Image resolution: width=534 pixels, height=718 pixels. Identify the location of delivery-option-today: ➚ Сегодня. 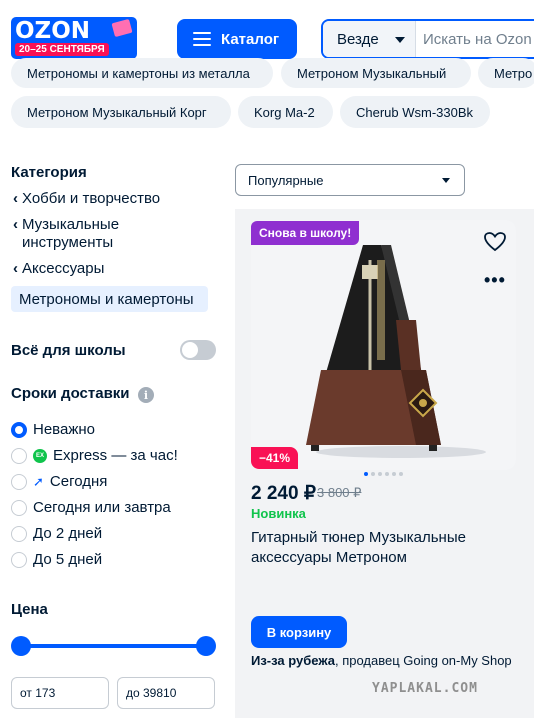
(59, 481).